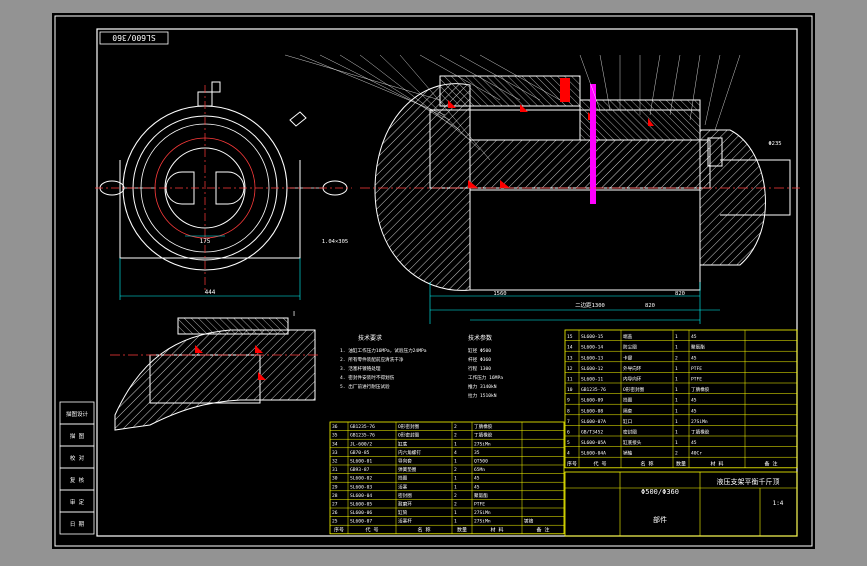 This screenshot has width=867, height=566. Describe the element at coordinates (592, 348) in the screenshot. I see `table-cell: SL600-14` at that location.